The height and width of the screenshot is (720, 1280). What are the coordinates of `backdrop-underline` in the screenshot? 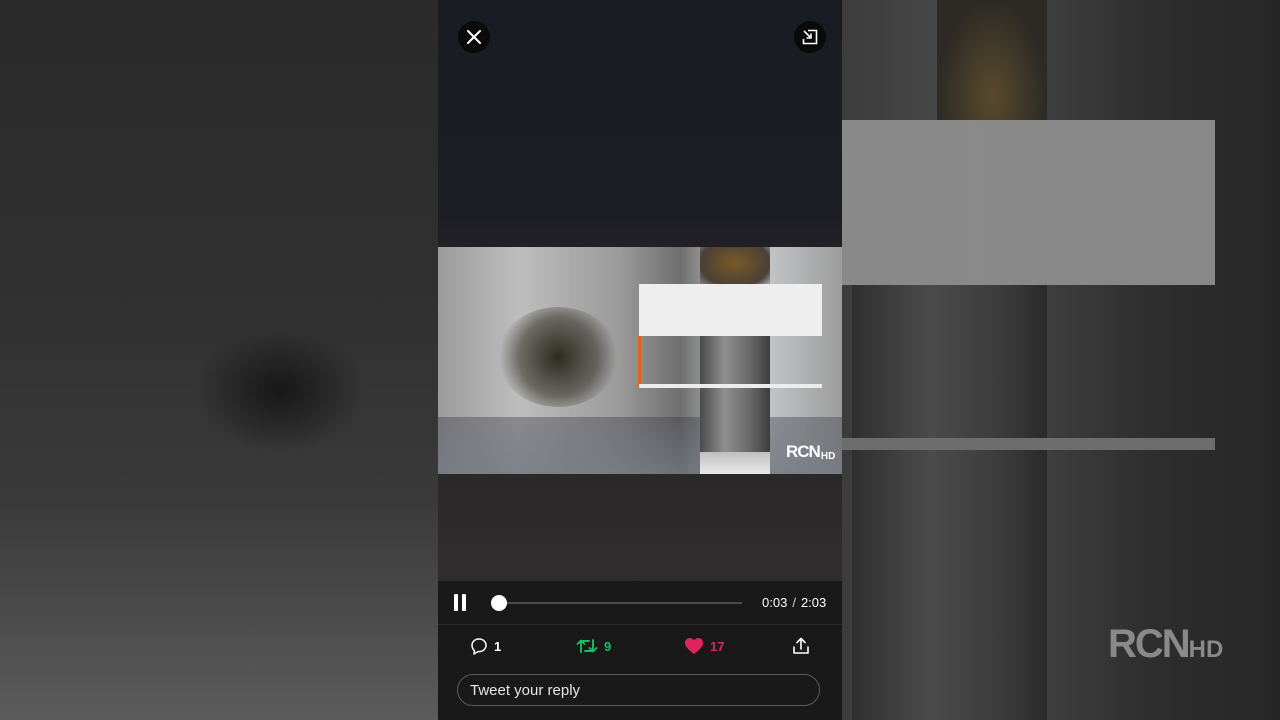 It's located at (1028, 444).